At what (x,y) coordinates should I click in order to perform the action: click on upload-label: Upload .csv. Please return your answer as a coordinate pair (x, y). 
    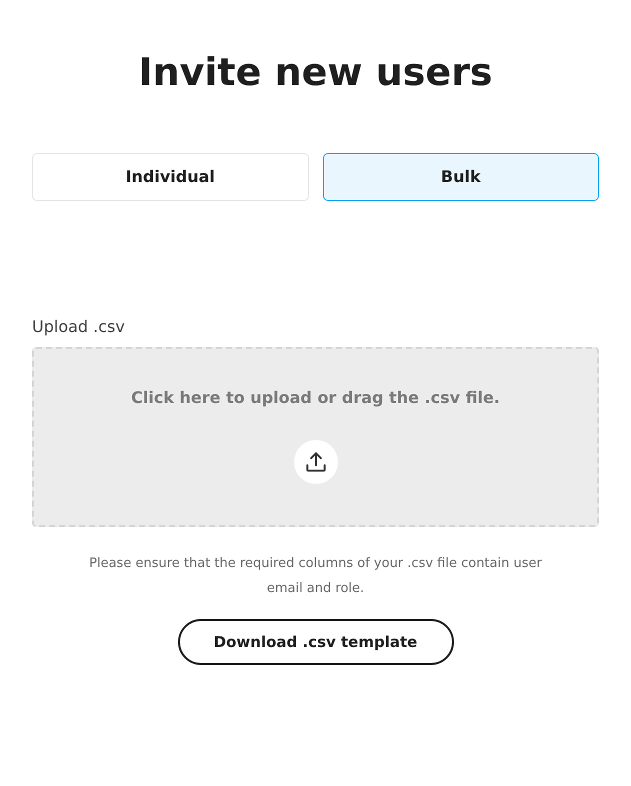
    Looking at the image, I should click on (79, 327).